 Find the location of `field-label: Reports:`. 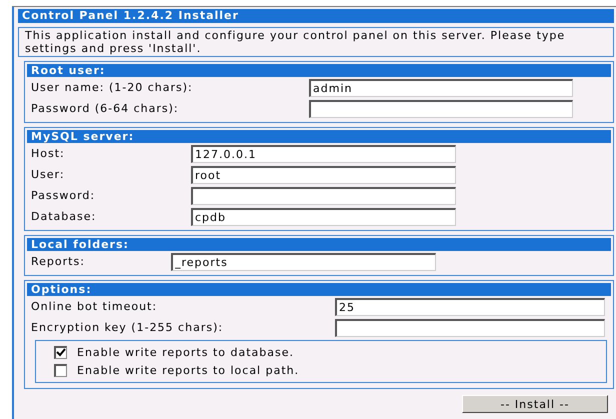

field-label: Reports: is located at coordinates (58, 261).